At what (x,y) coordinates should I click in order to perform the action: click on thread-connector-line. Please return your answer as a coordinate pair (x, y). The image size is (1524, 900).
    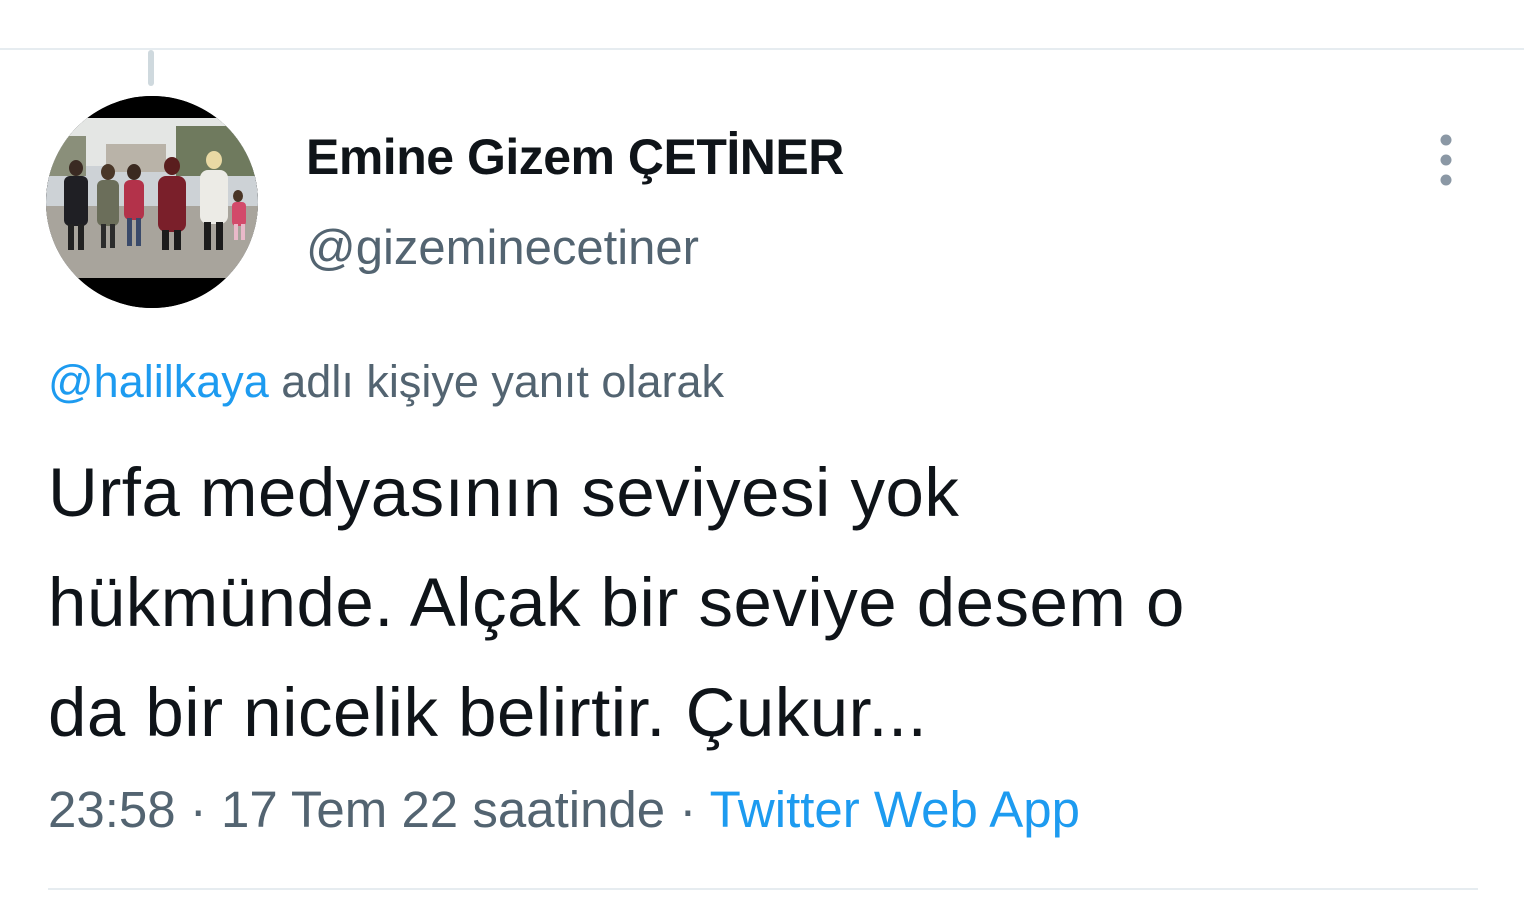
    Looking at the image, I should click on (151, 68).